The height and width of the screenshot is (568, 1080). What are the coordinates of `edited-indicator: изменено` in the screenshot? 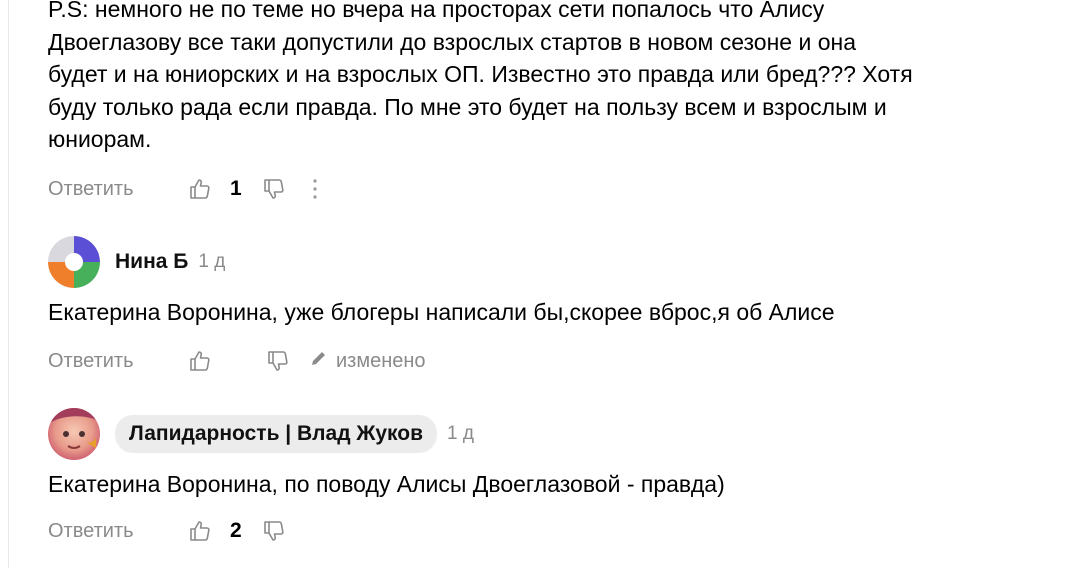 It's located at (368, 361).